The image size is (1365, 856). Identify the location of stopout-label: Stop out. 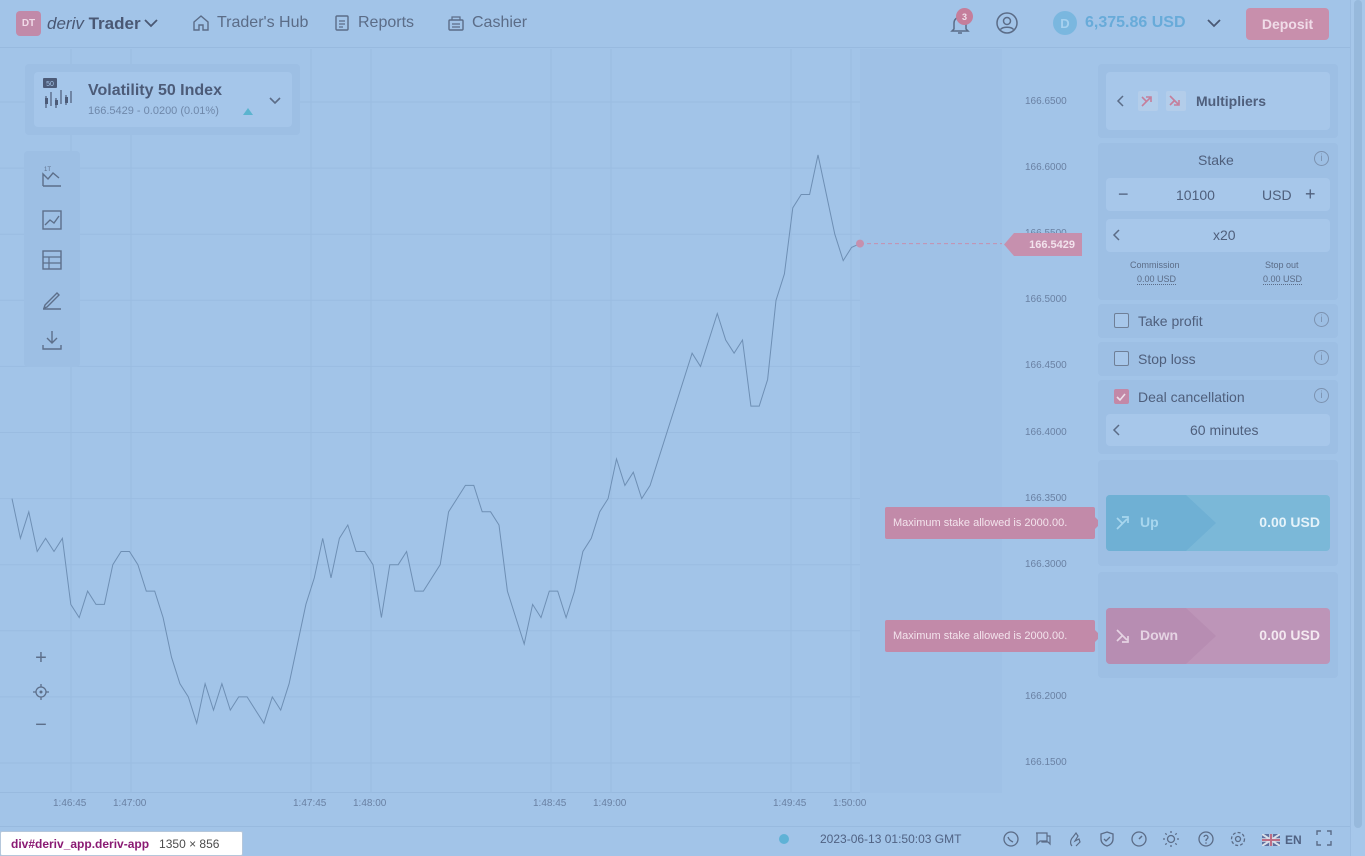
(1282, 265).